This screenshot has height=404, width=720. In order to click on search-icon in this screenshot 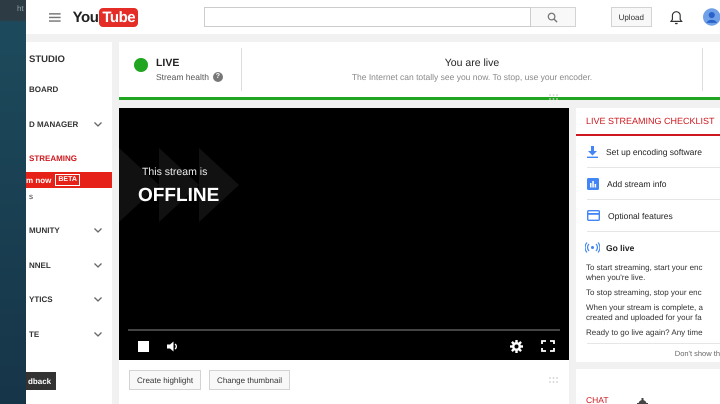, I will do `click(552, 17)`.